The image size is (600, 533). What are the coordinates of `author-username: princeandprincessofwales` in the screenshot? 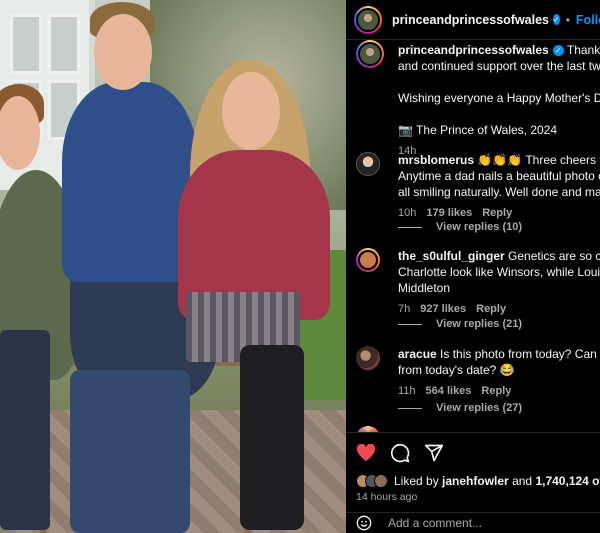 It's located at (470, 20).